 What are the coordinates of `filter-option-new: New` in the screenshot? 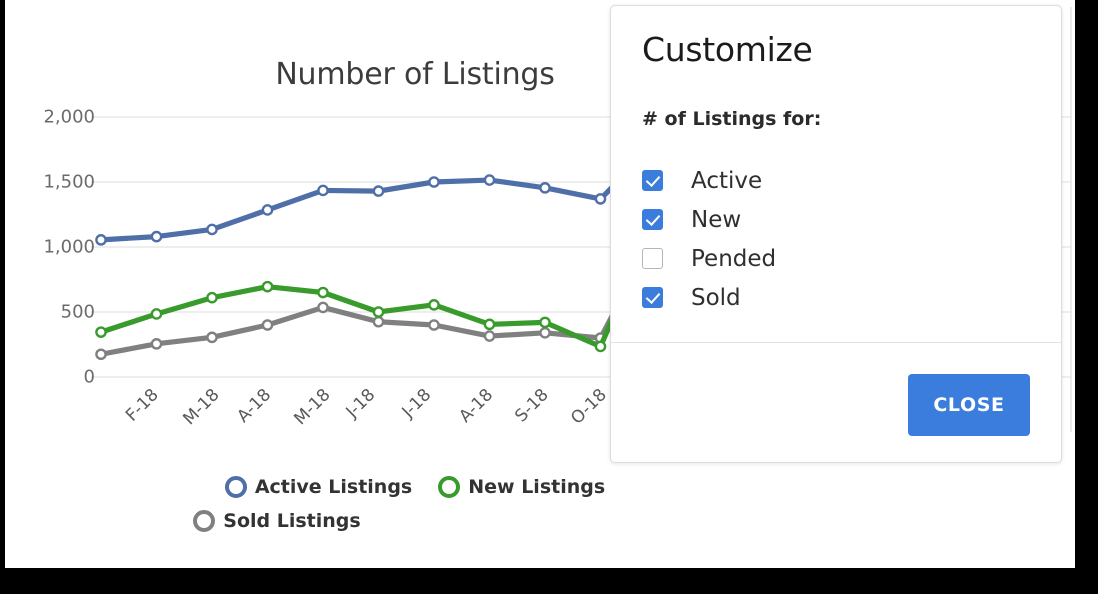 It's located at (837, 219).